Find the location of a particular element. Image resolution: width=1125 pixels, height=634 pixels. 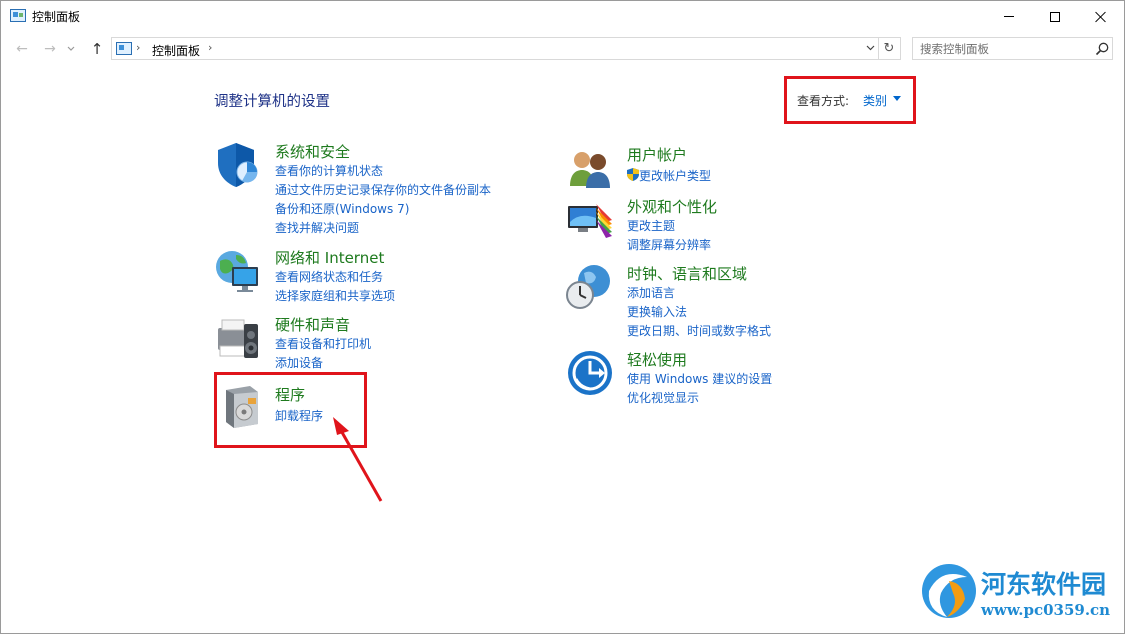

link-backup-restore: 备份和还原(Windows 7) is located at coordinates (342, 208).